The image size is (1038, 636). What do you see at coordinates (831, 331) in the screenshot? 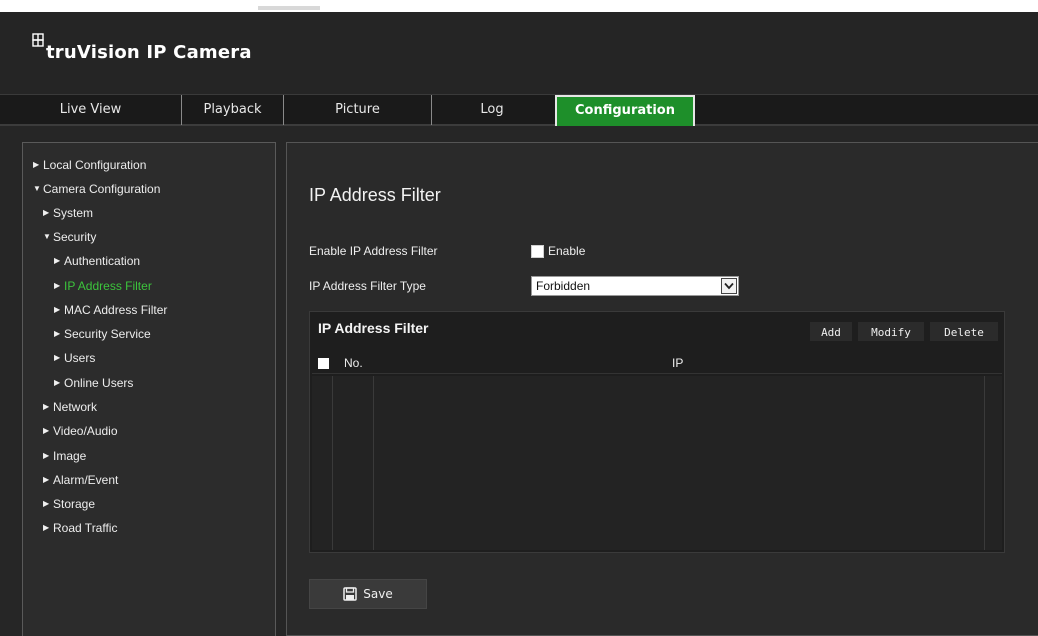
I see `add-button: Add` at bounding box center [831, 331].